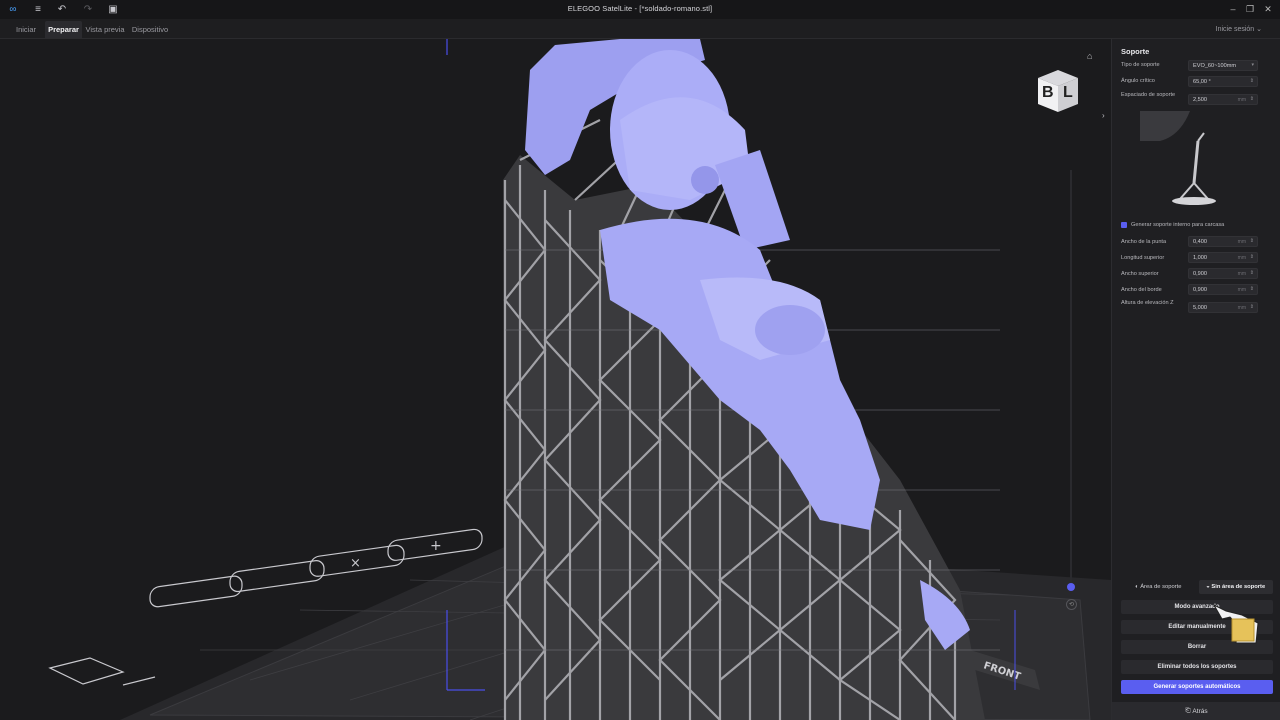  I want to click on support-spacing-value: 2,500, so click(1200, 99).